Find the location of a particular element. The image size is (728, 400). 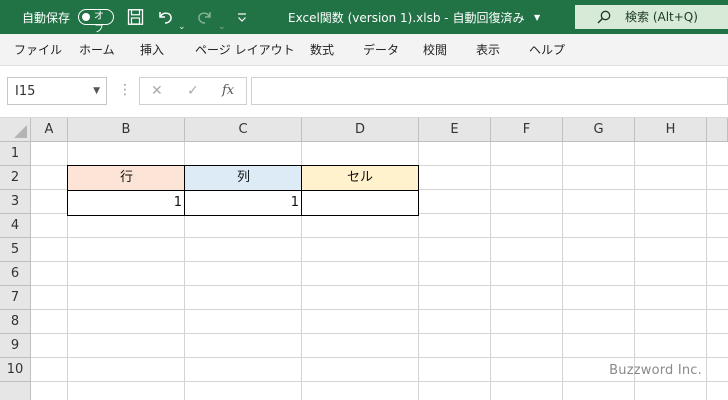

autosave-state: オフ is located at coordinates (99, 23).